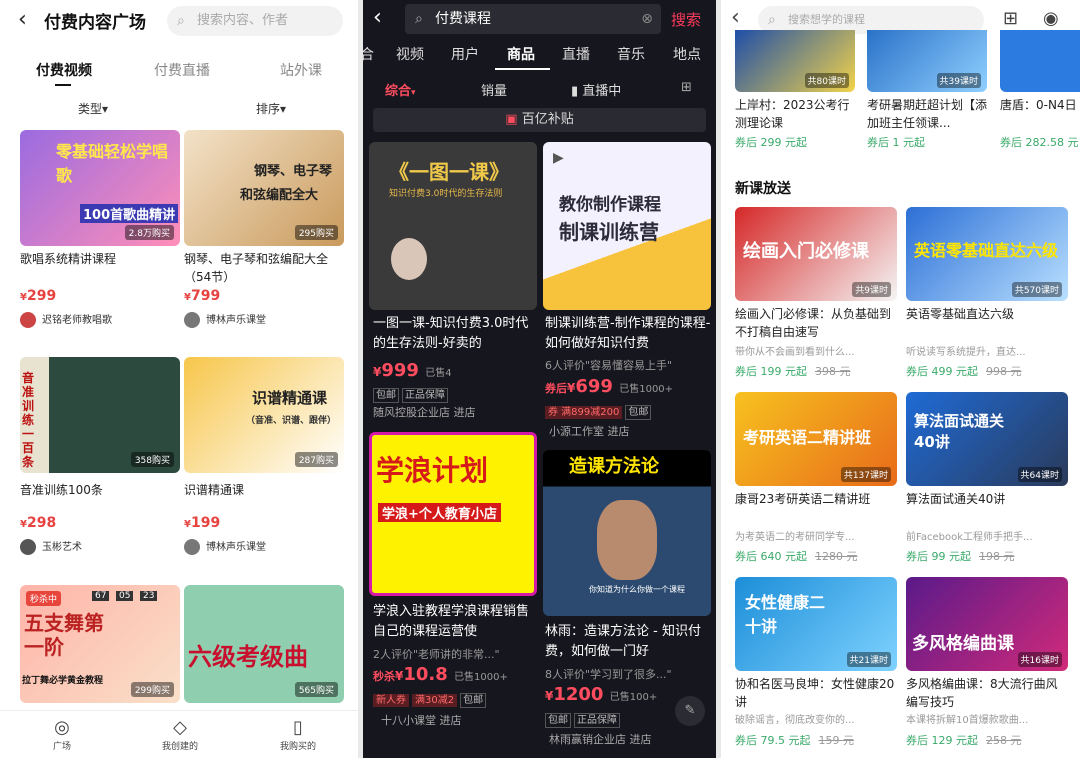 The image size is (1080, 758). What do you see at coordinates (1036, 289) in the screenshot?
I see `lesson-count: 共570课时` at bounding box center [1036, 289].